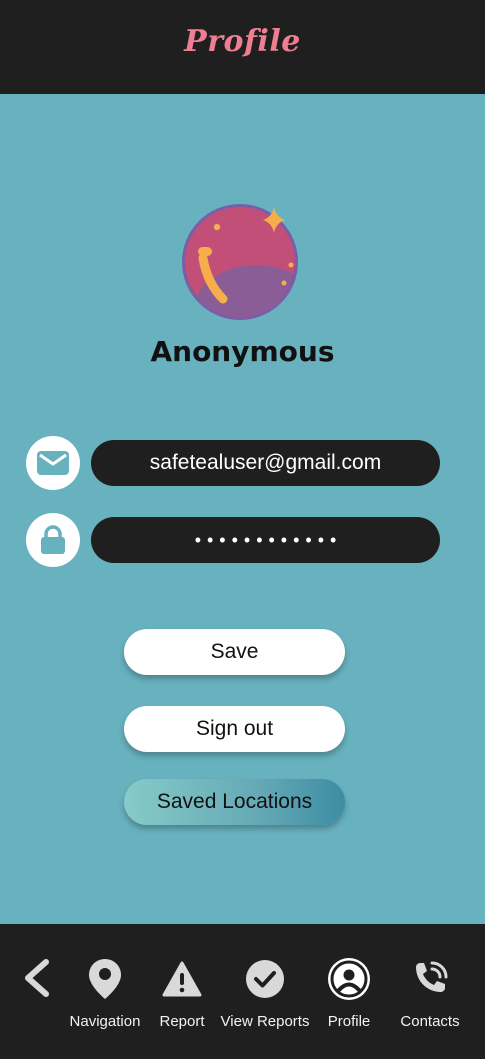  I want to click on saved-locations-button-label: Saved Locations, so click(234, 801).